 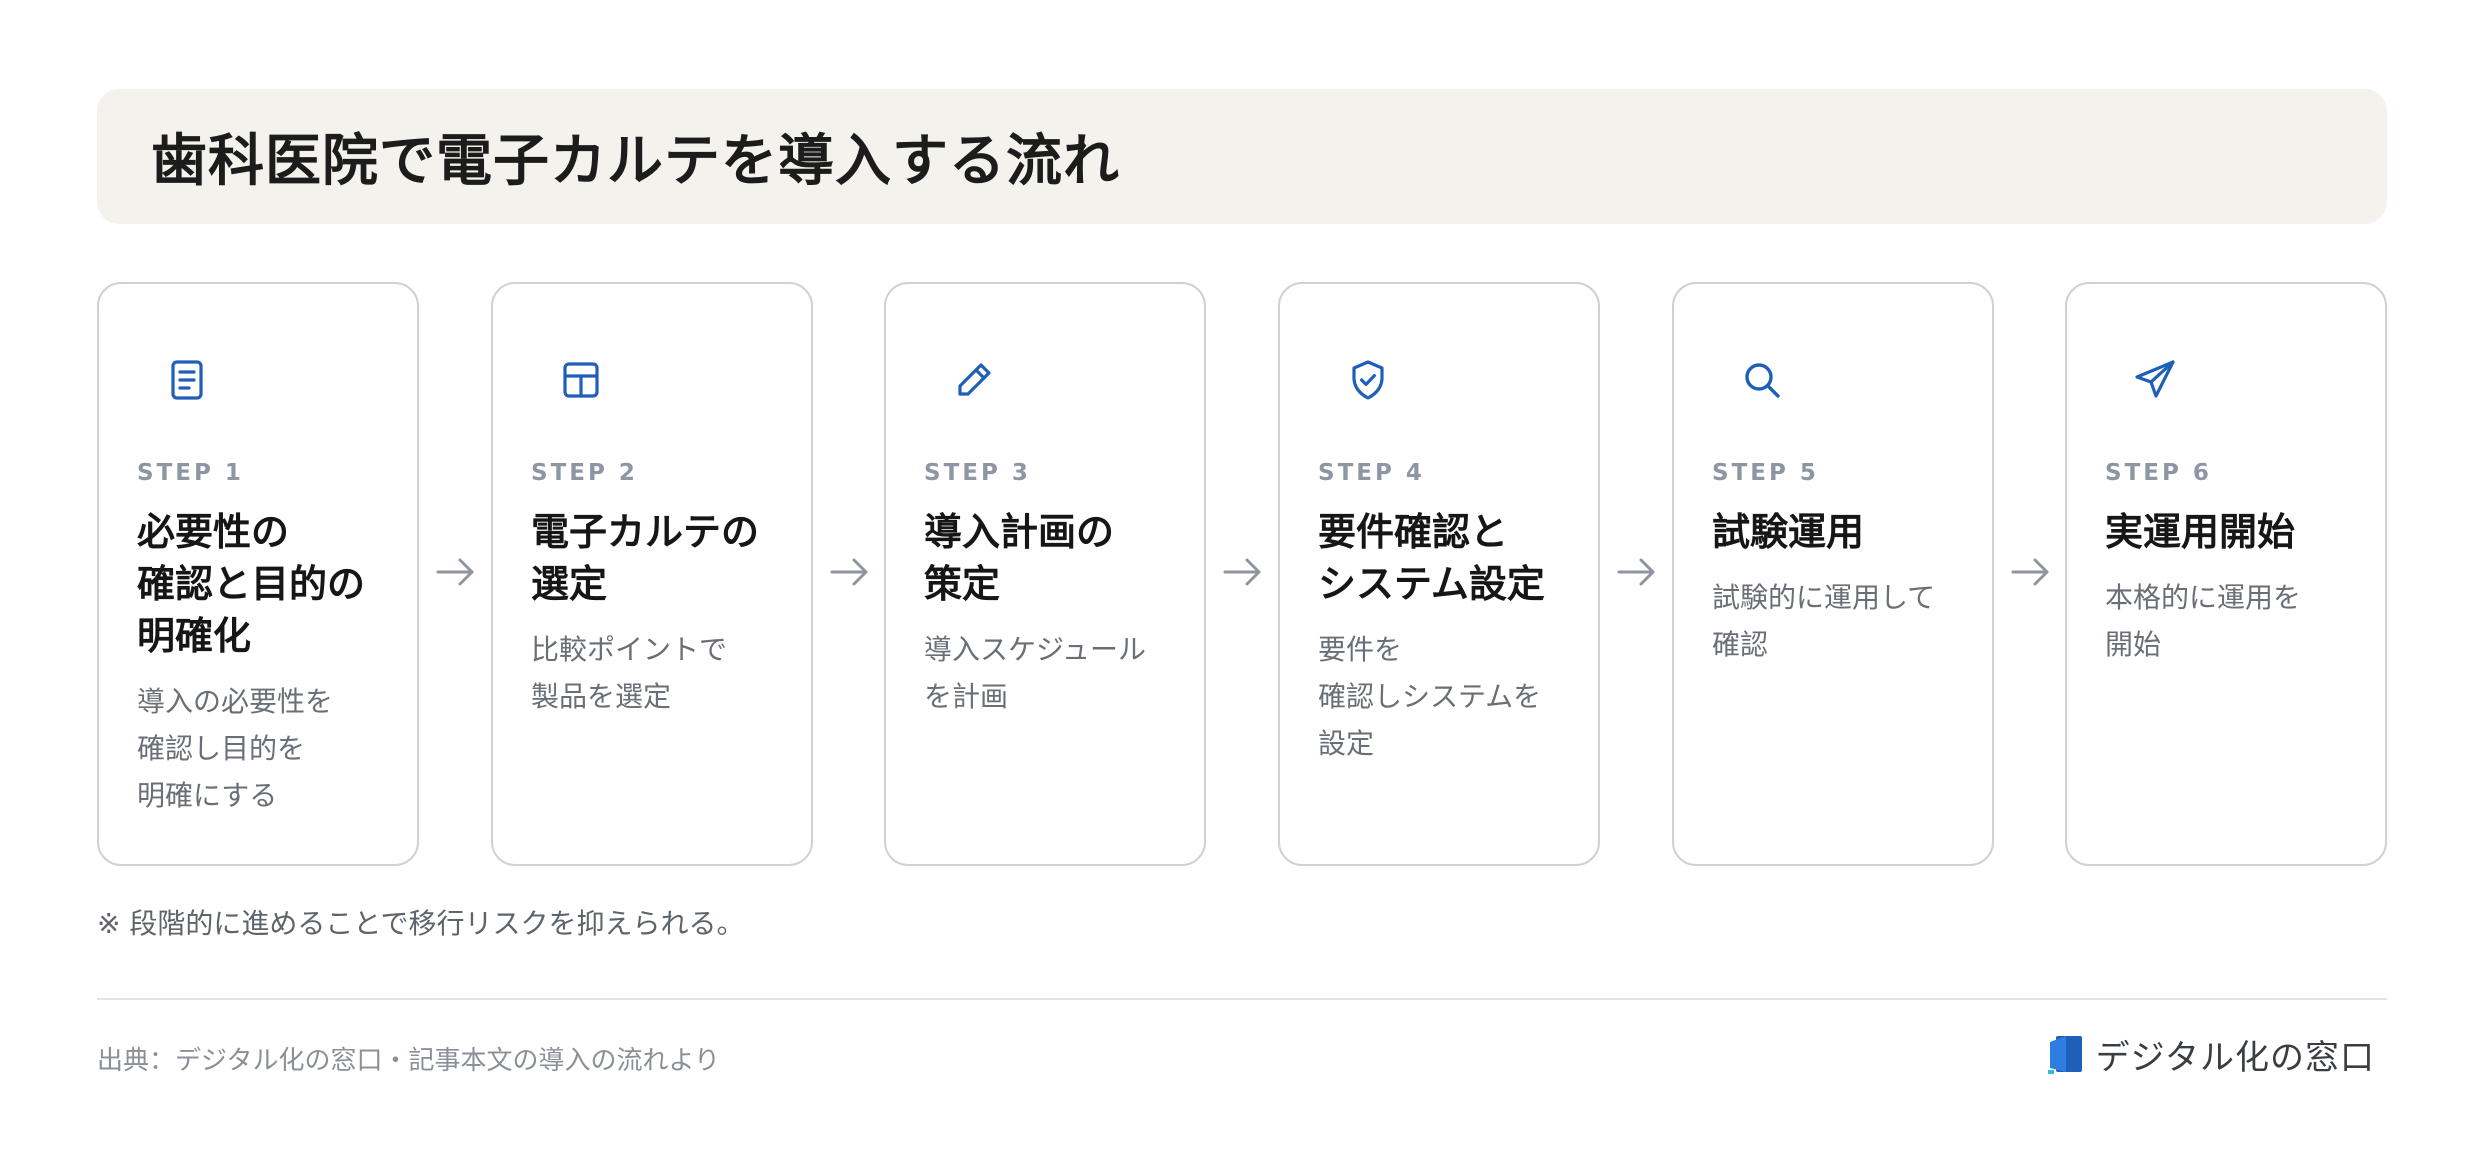 What do you see at coordinates (1431, 558) in the screenshot?
I see `step-title: 要件確認と システム設定` at bounding box center [1431, 558].